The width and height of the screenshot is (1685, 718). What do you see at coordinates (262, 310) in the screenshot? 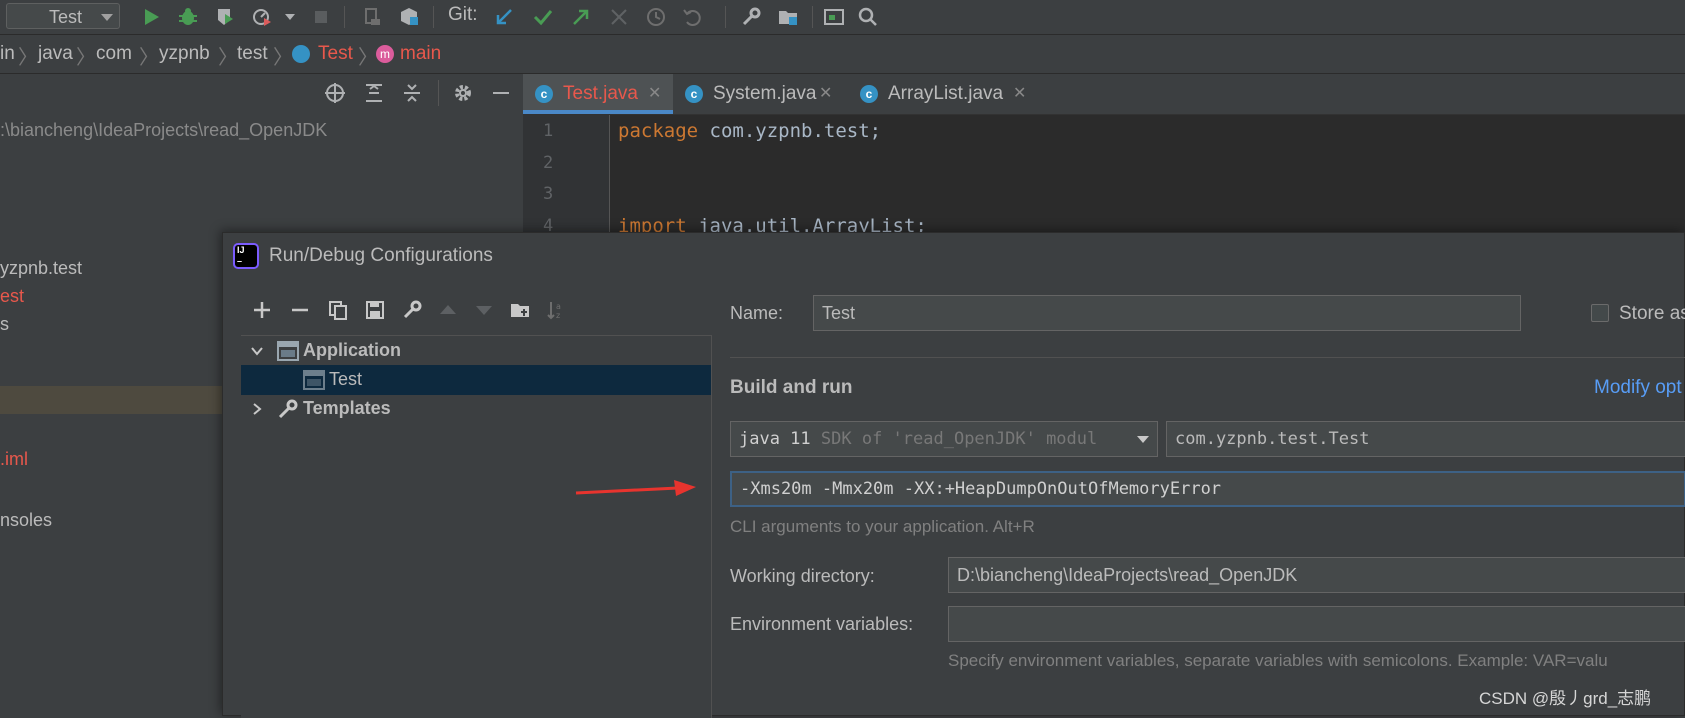
I see `add-icon` at bounding box center [262, 310].